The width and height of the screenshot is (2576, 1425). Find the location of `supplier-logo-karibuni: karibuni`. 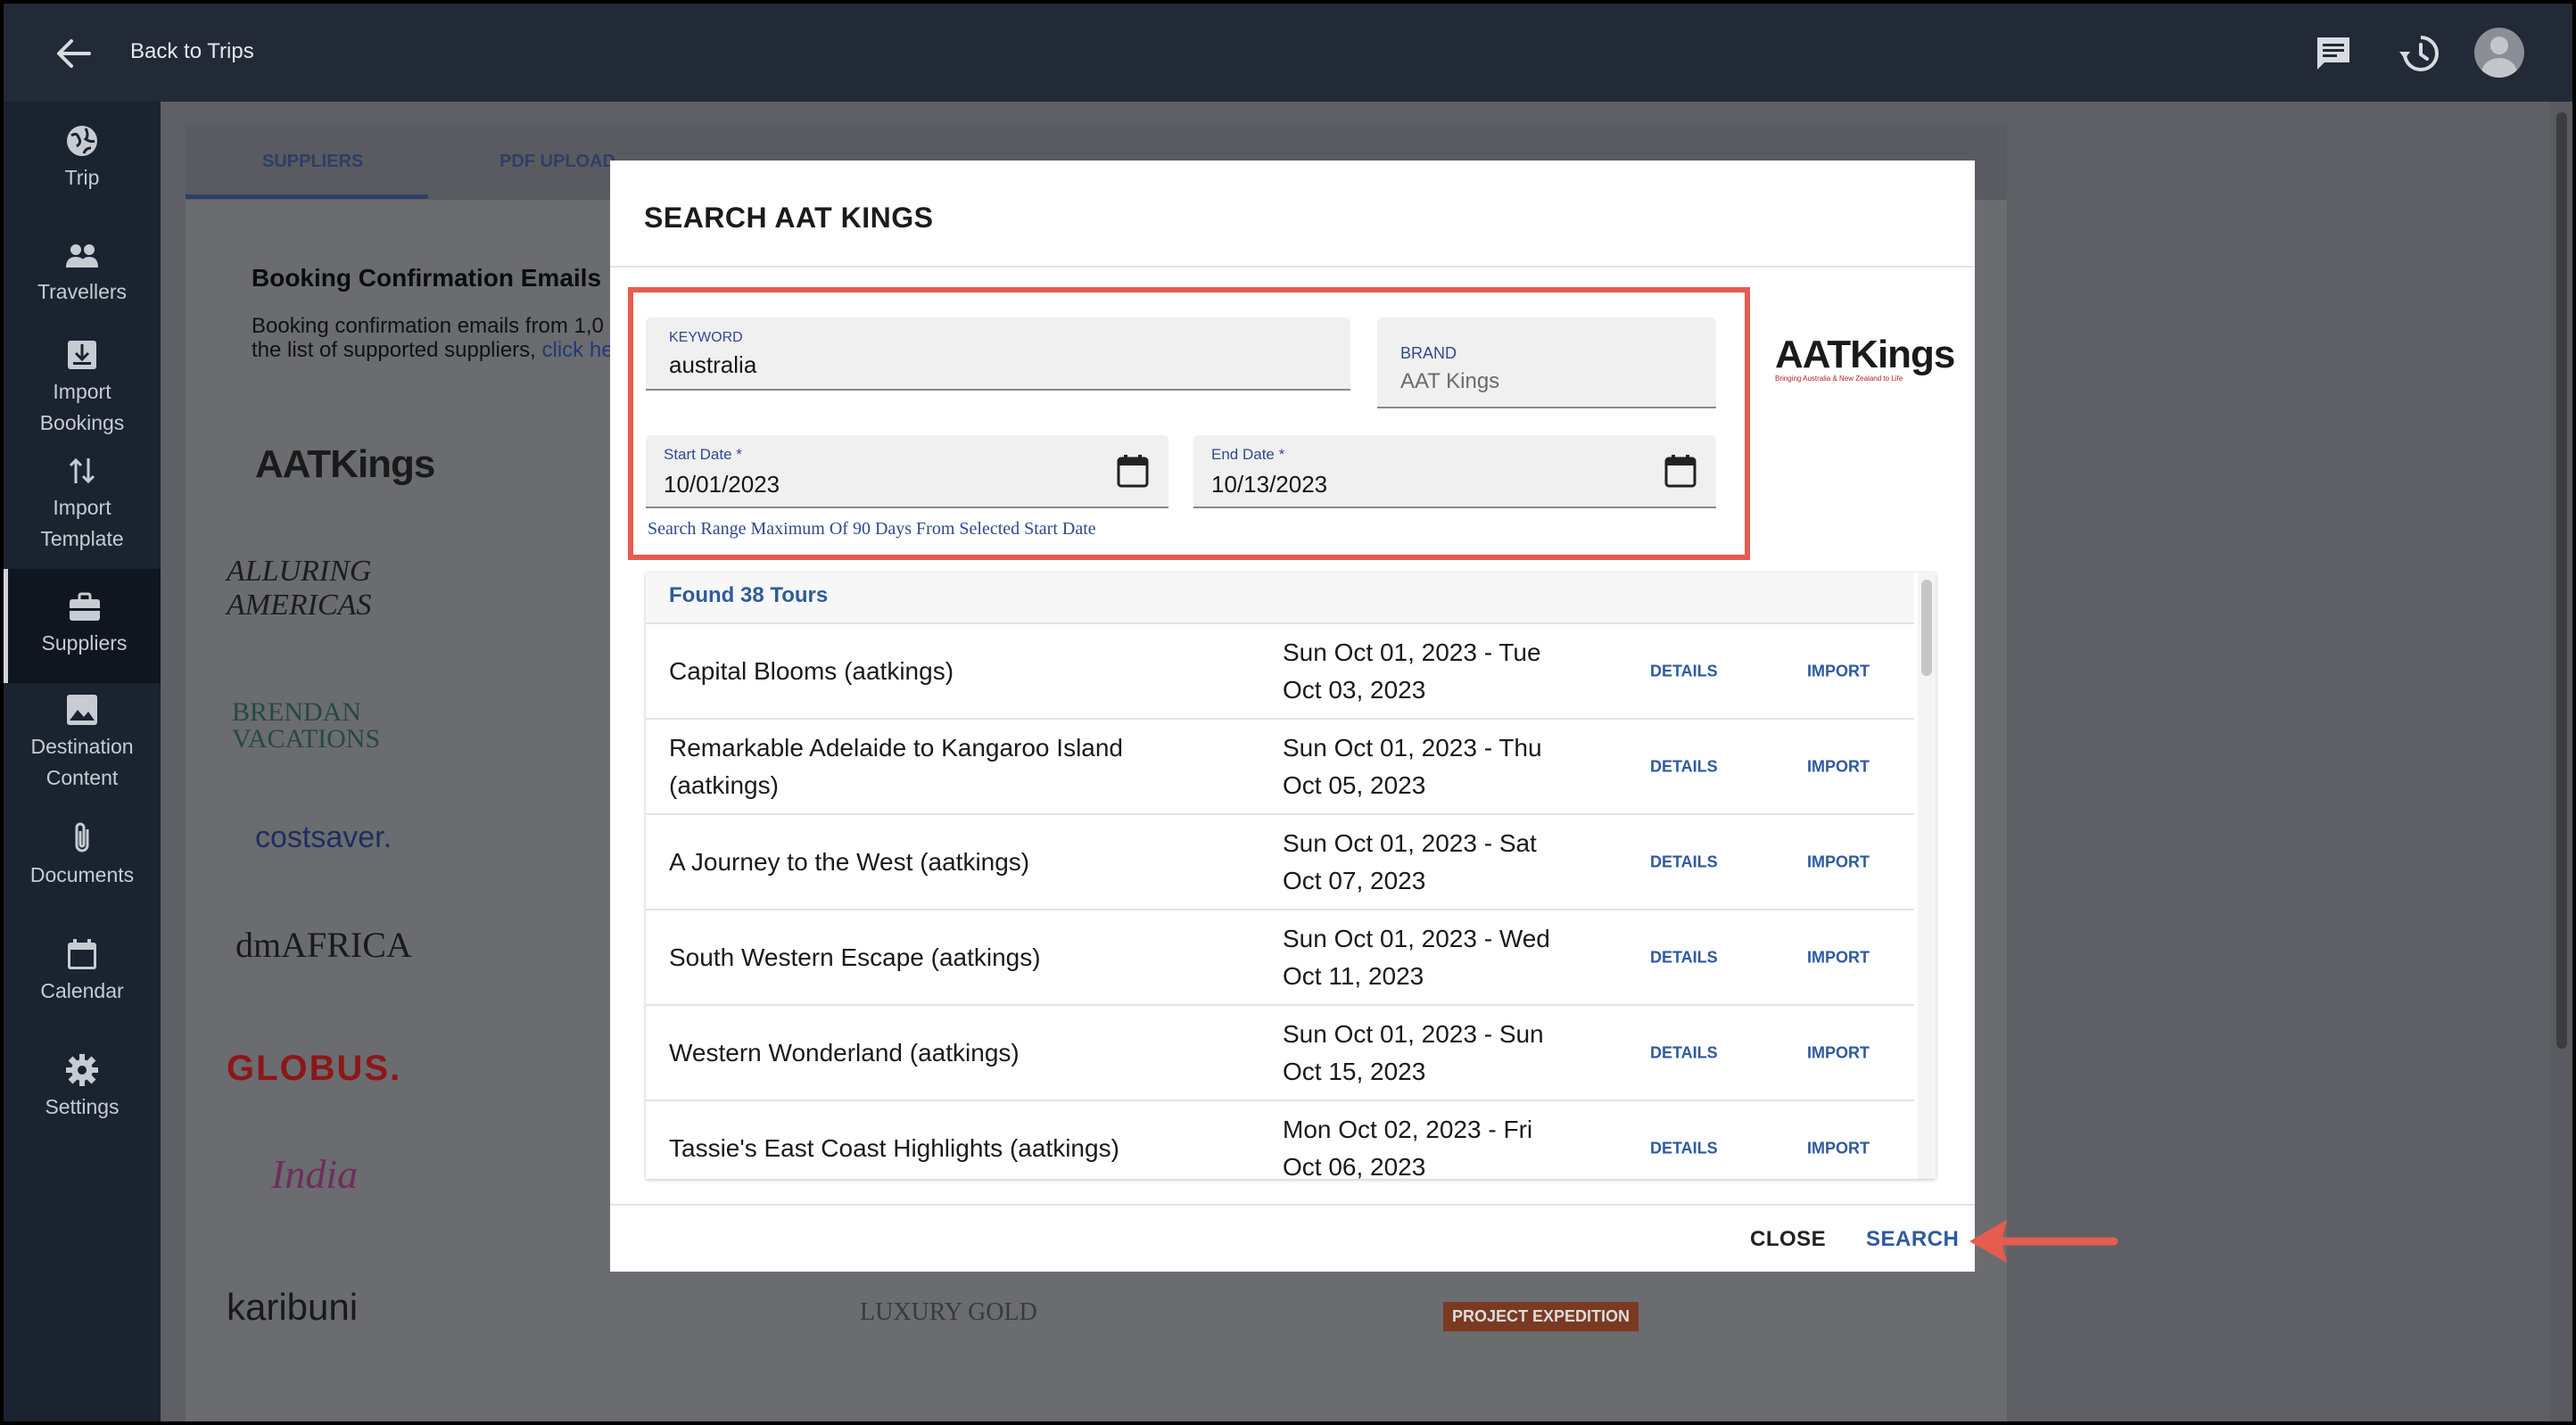

supplier-logo-karibuni: karibuni is located at coordinates (293, 1307).